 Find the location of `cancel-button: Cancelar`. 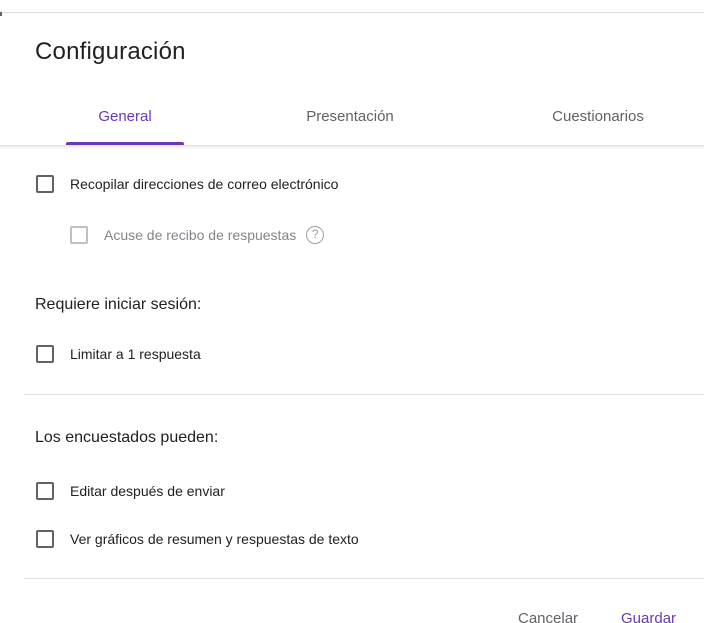

cancel-button: Cancelar is located at coordinates (548, 616).